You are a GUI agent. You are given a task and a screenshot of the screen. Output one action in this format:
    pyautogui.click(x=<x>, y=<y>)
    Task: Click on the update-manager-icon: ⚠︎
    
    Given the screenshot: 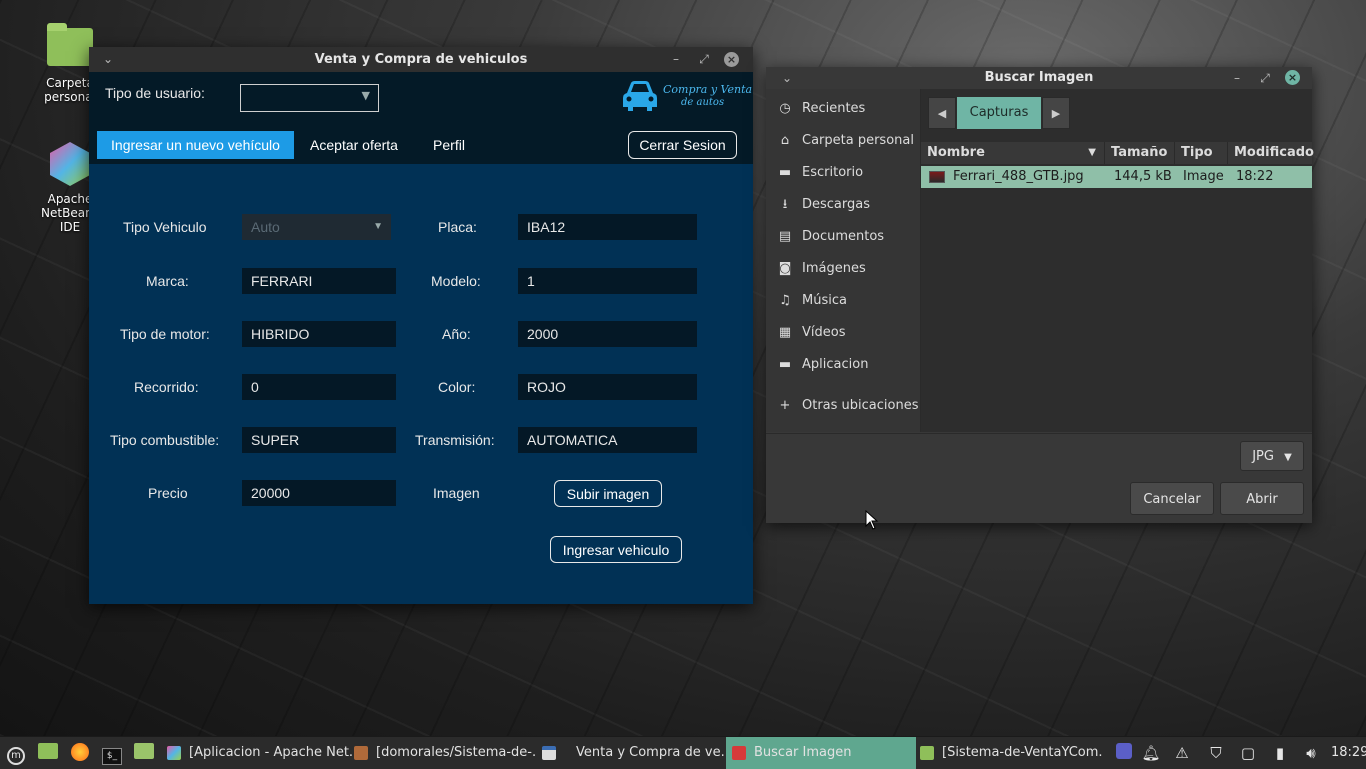 What is the action you would take?
    pyautogui.click(x=1182, y=753)
    